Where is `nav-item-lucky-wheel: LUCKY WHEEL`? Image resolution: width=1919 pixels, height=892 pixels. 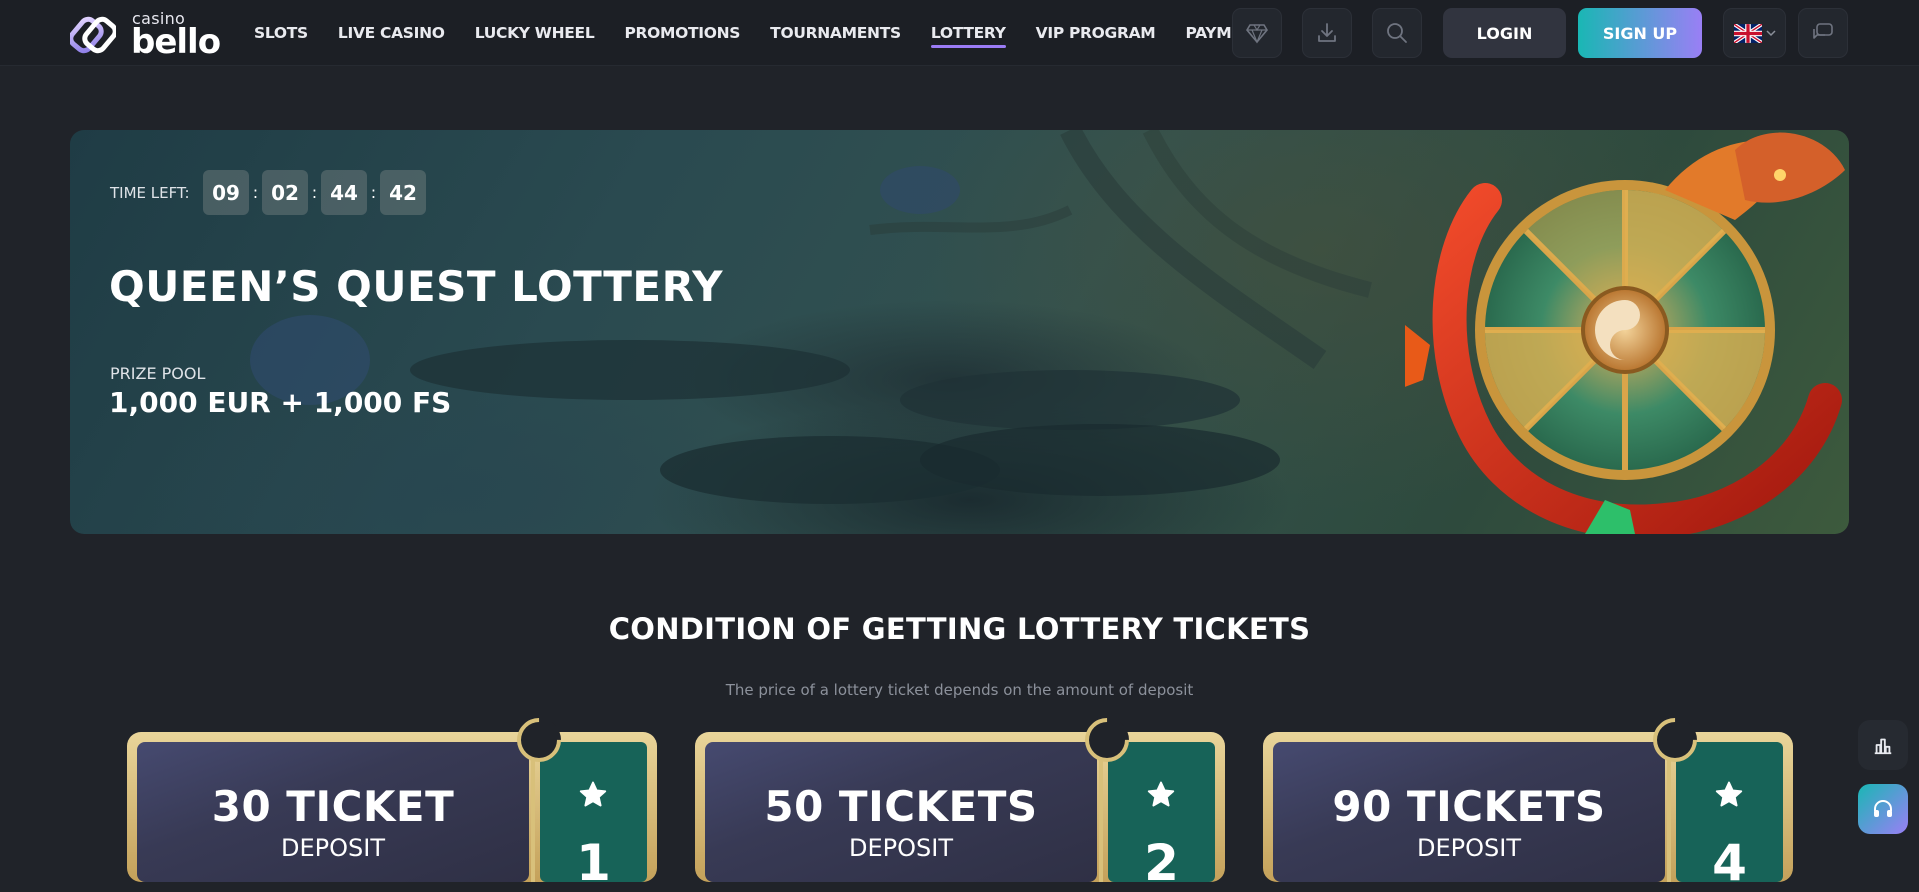
nav-item-lucky-wheel: LUCKY WHEEL is located at coordinates (542, 33).